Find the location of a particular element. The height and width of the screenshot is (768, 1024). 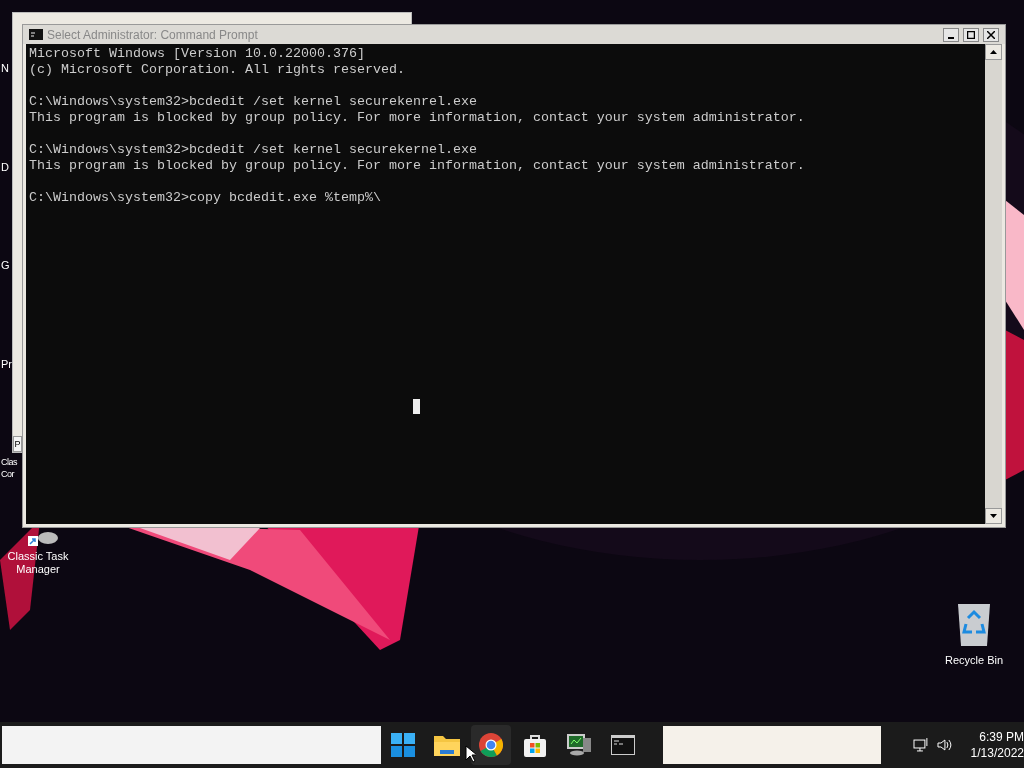

mouse-pointer-icon is located at coordinates (470, 754).